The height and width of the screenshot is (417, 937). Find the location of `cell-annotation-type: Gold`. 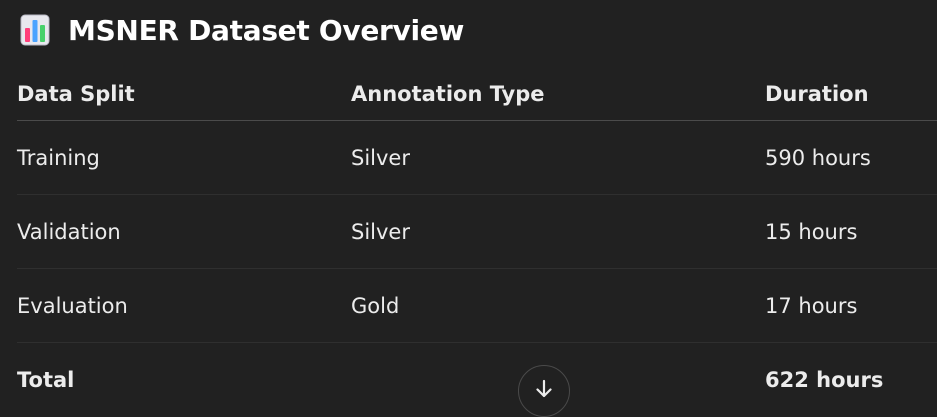

cell-annotation-type: Gold is located at coordinates (375, 305).